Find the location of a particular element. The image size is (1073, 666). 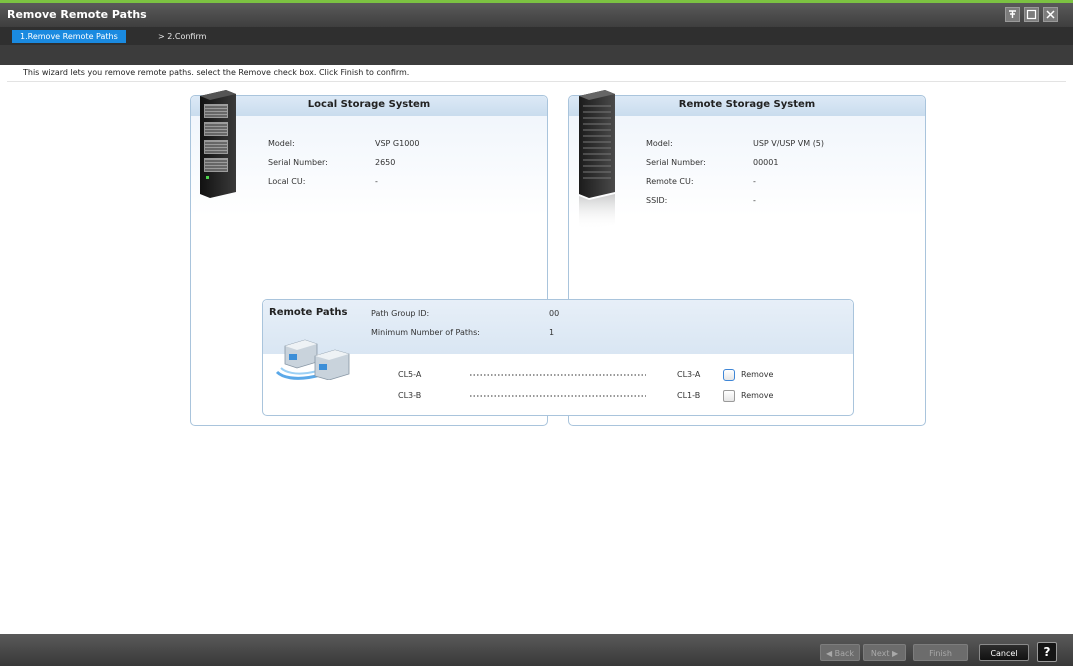

remote-cu-value: - is located at coordinates (754, 181).